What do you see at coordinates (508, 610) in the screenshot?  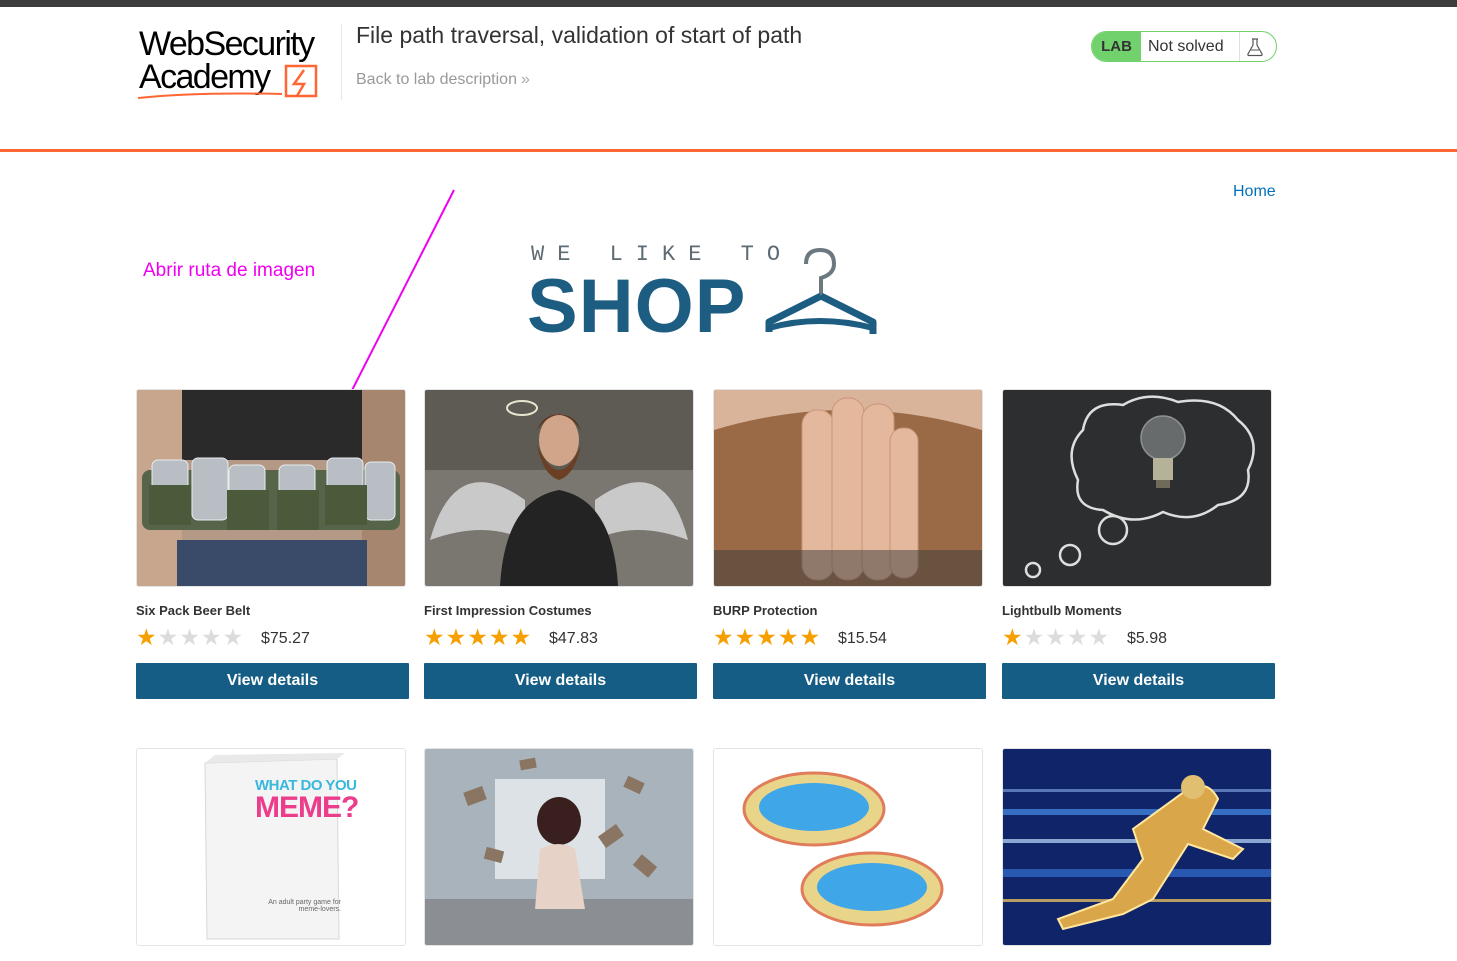 I see `product-name: First Impression Costumes` at bounding box center [508, 610].